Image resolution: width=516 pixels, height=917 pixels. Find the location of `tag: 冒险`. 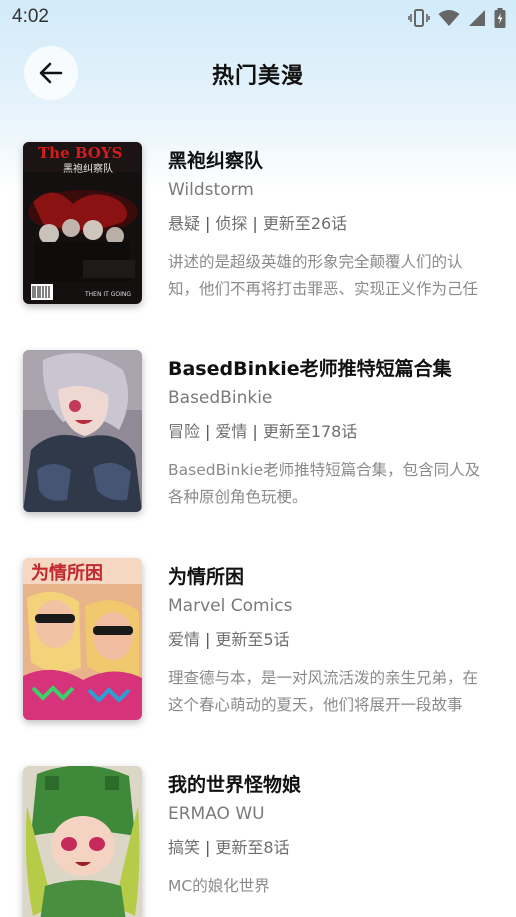

tag: 冒险 is located at coordinates (184, 431).